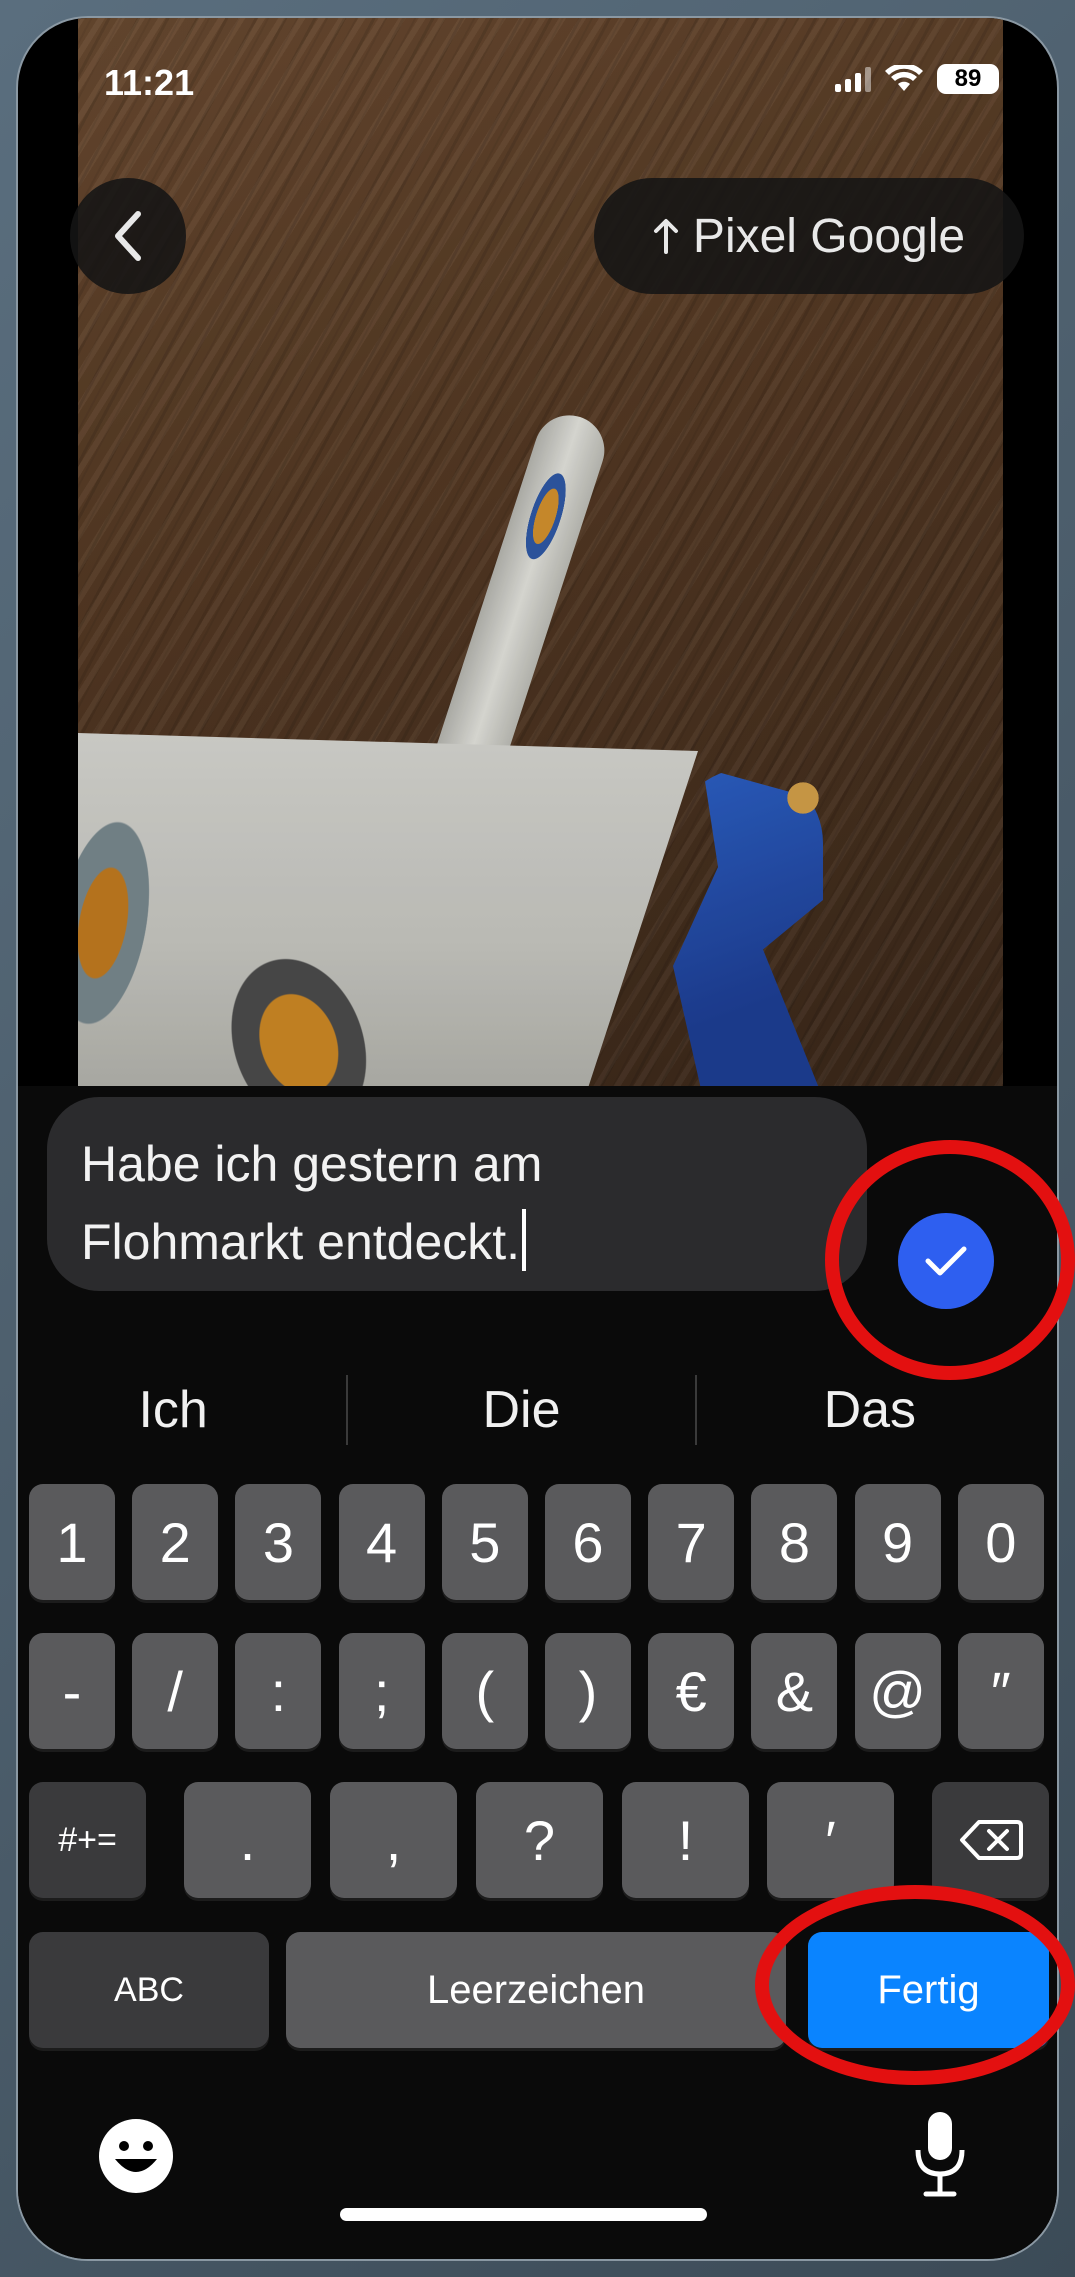 The height and width of the screenshot is (2277, 1075). I want to click on key-symbol: €, so click(691, 1691).